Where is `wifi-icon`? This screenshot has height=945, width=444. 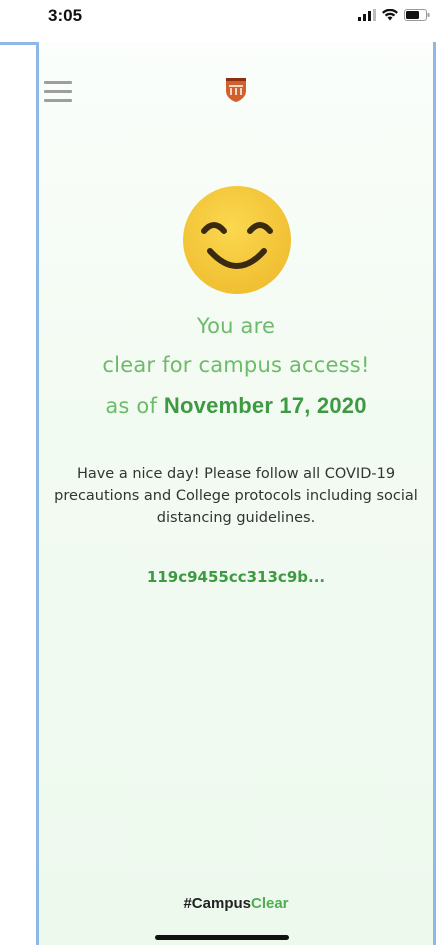
wifi-icon is located at coordinates (390, 15).